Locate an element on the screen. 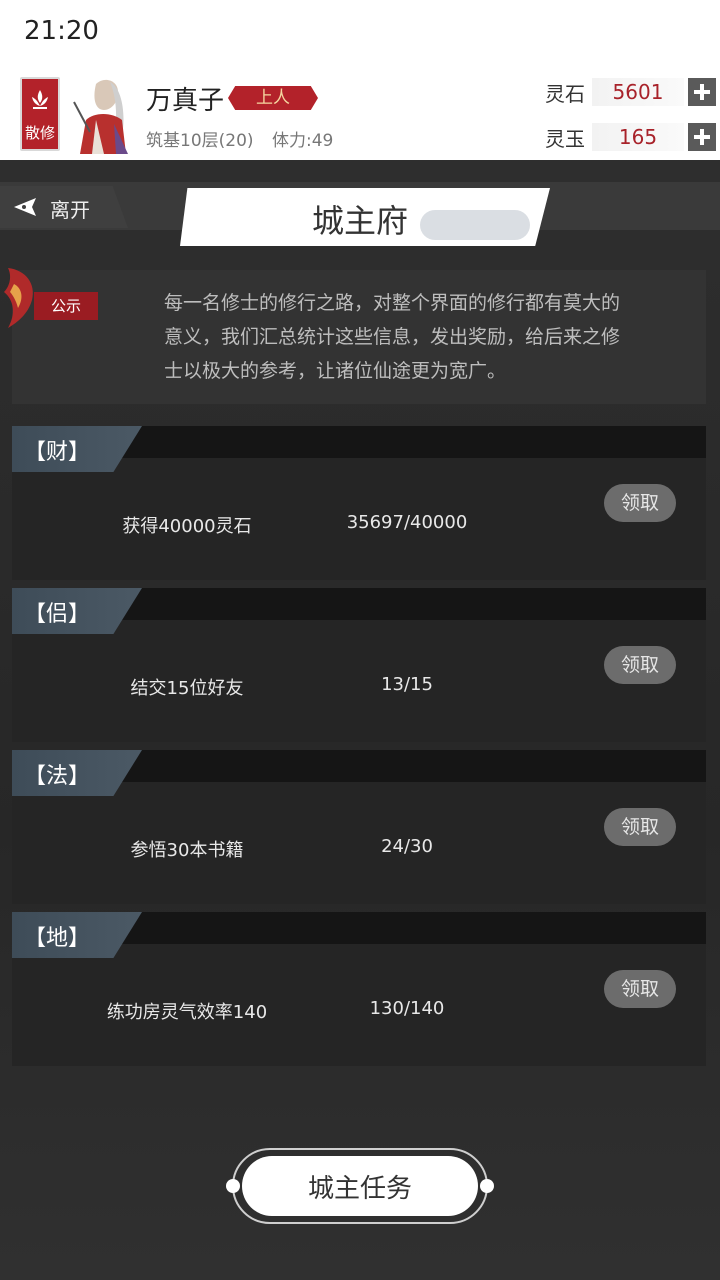 This screenshot has height=1280, width=720. lotus-icon is located at coordinates (40, 99).